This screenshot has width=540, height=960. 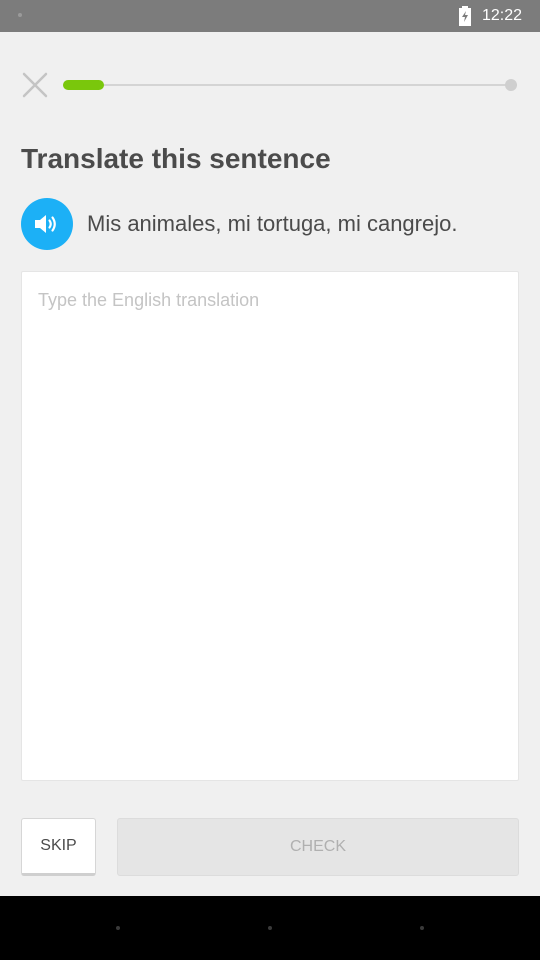 I want to click on skip-button: SKIP, so click(x=58, y=847).